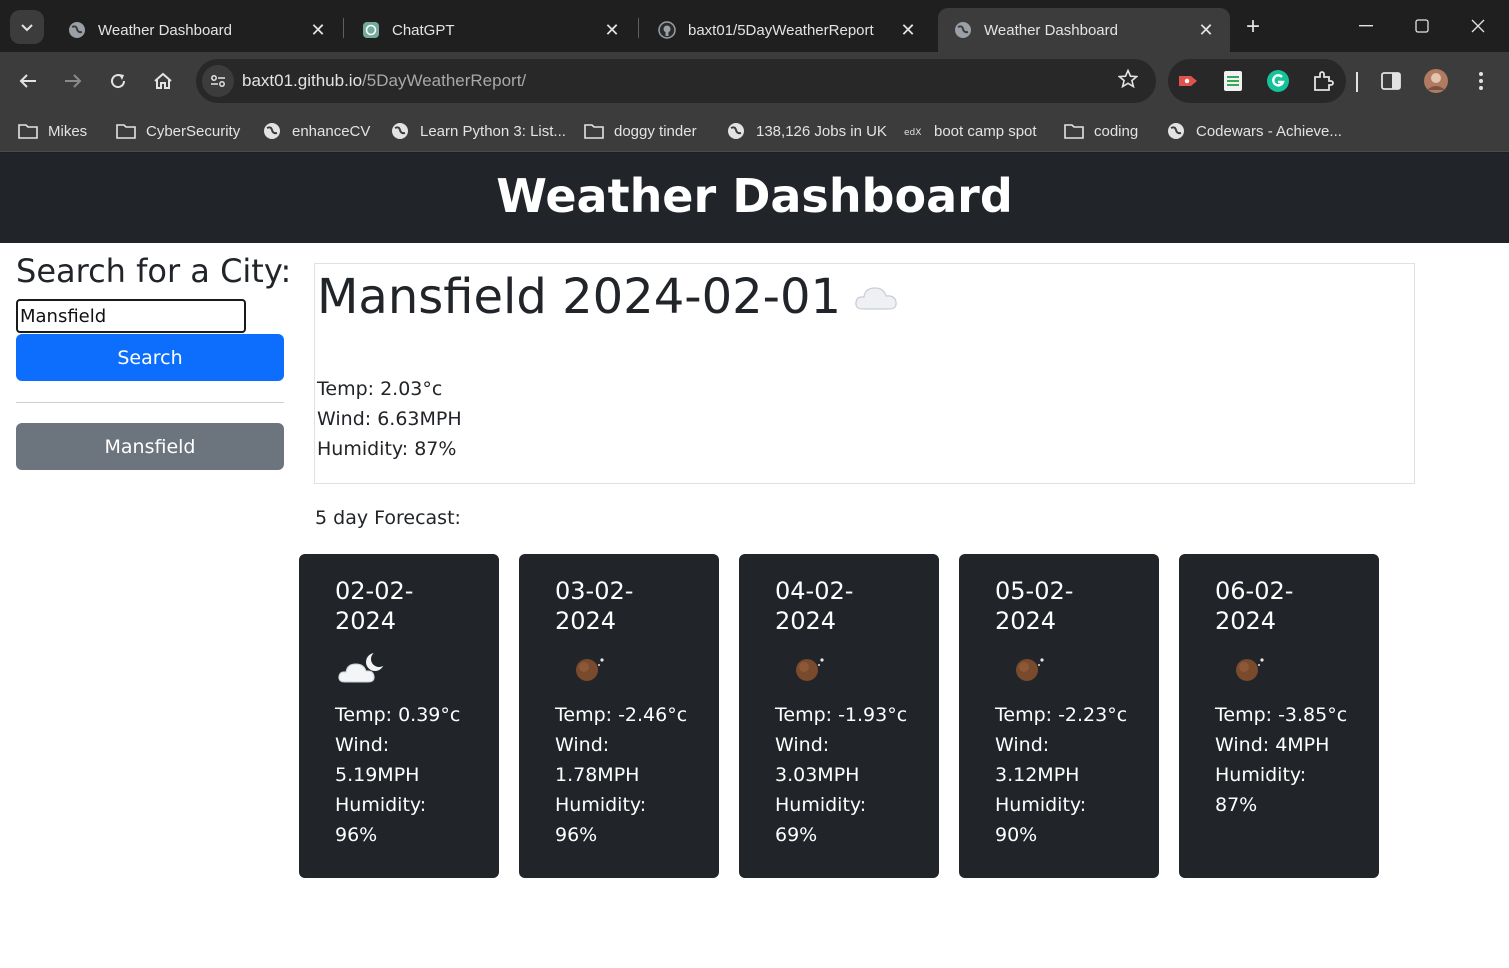 This screenshot has height=968, width=1509. I want to click on extensions-puzzle-icon, so click(1323, 81).